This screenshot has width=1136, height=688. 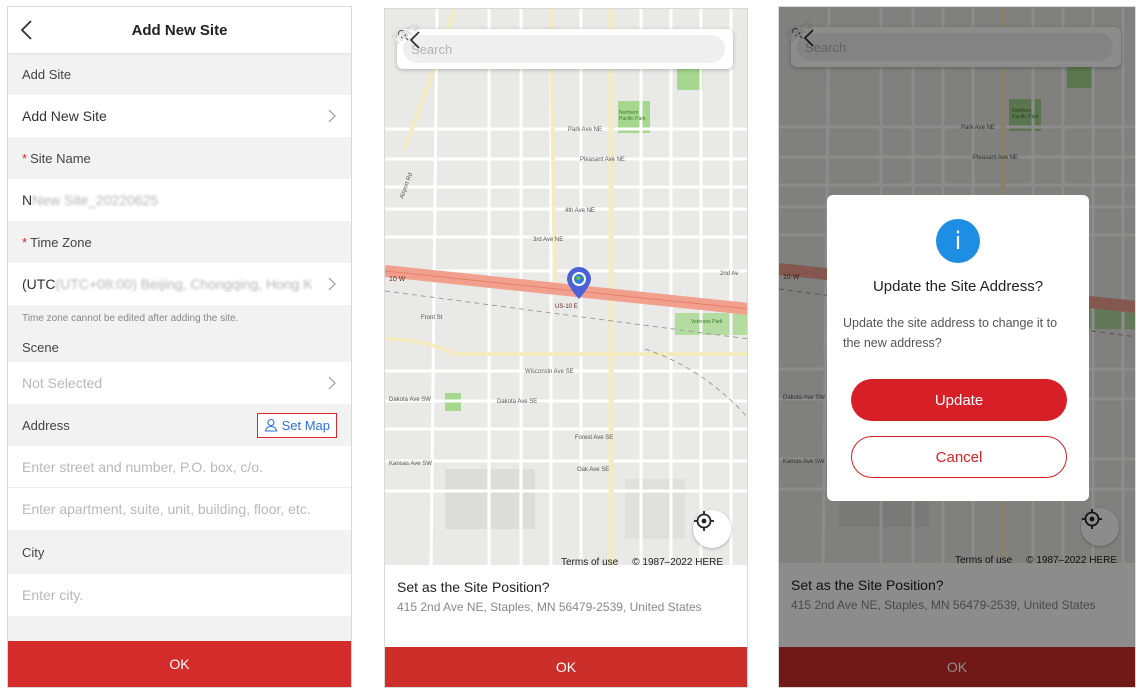 What do you see at coordinates (549, 372) in the screenshot?
I see `svg-text: Wisconsin Ave SE` at bounding box center [549, 372].